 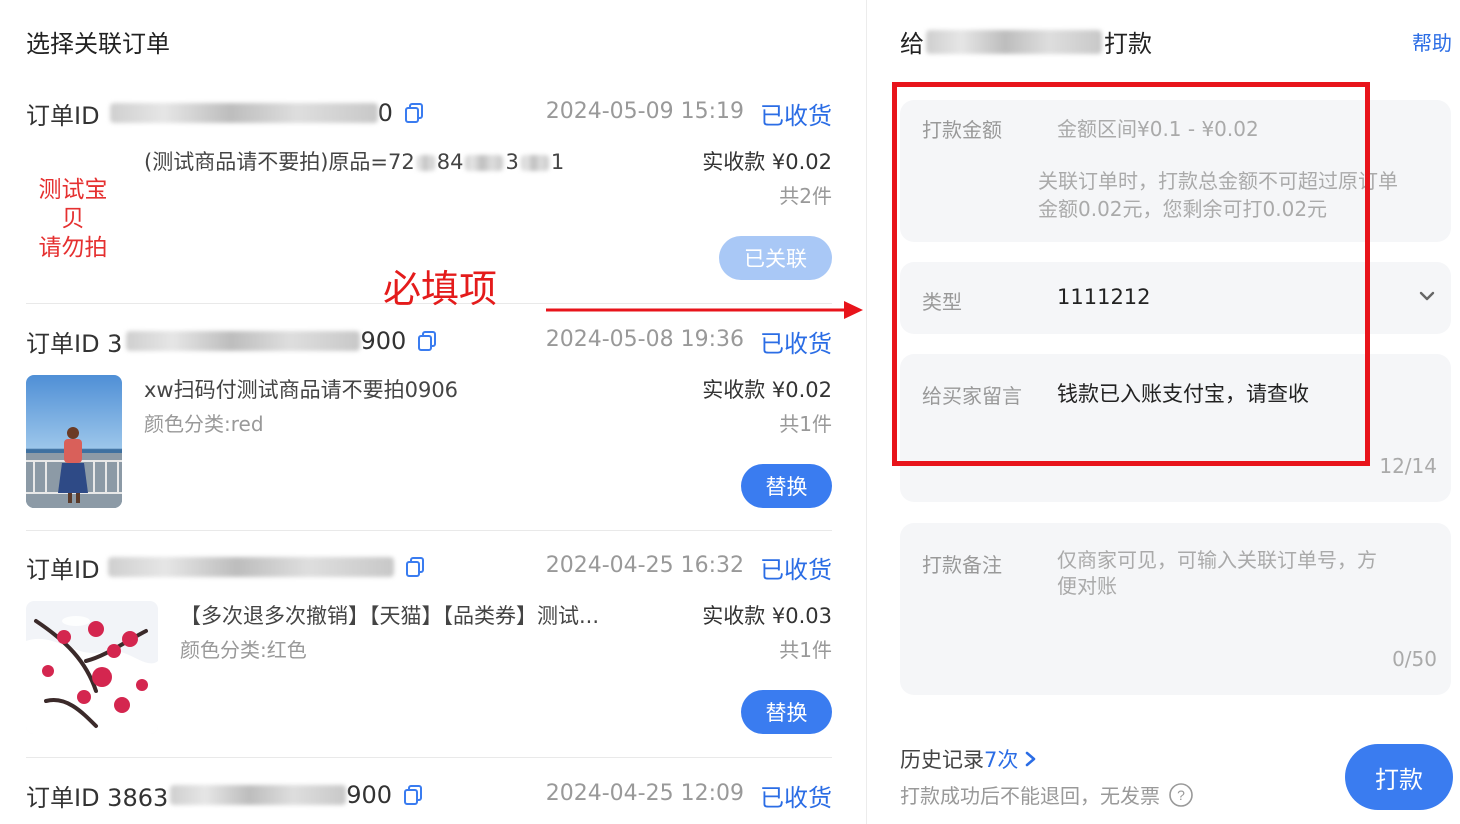 I want to click on product-name: (测试商品请不要拍)原品=72 84 3 1, so click(x=354, y=162).